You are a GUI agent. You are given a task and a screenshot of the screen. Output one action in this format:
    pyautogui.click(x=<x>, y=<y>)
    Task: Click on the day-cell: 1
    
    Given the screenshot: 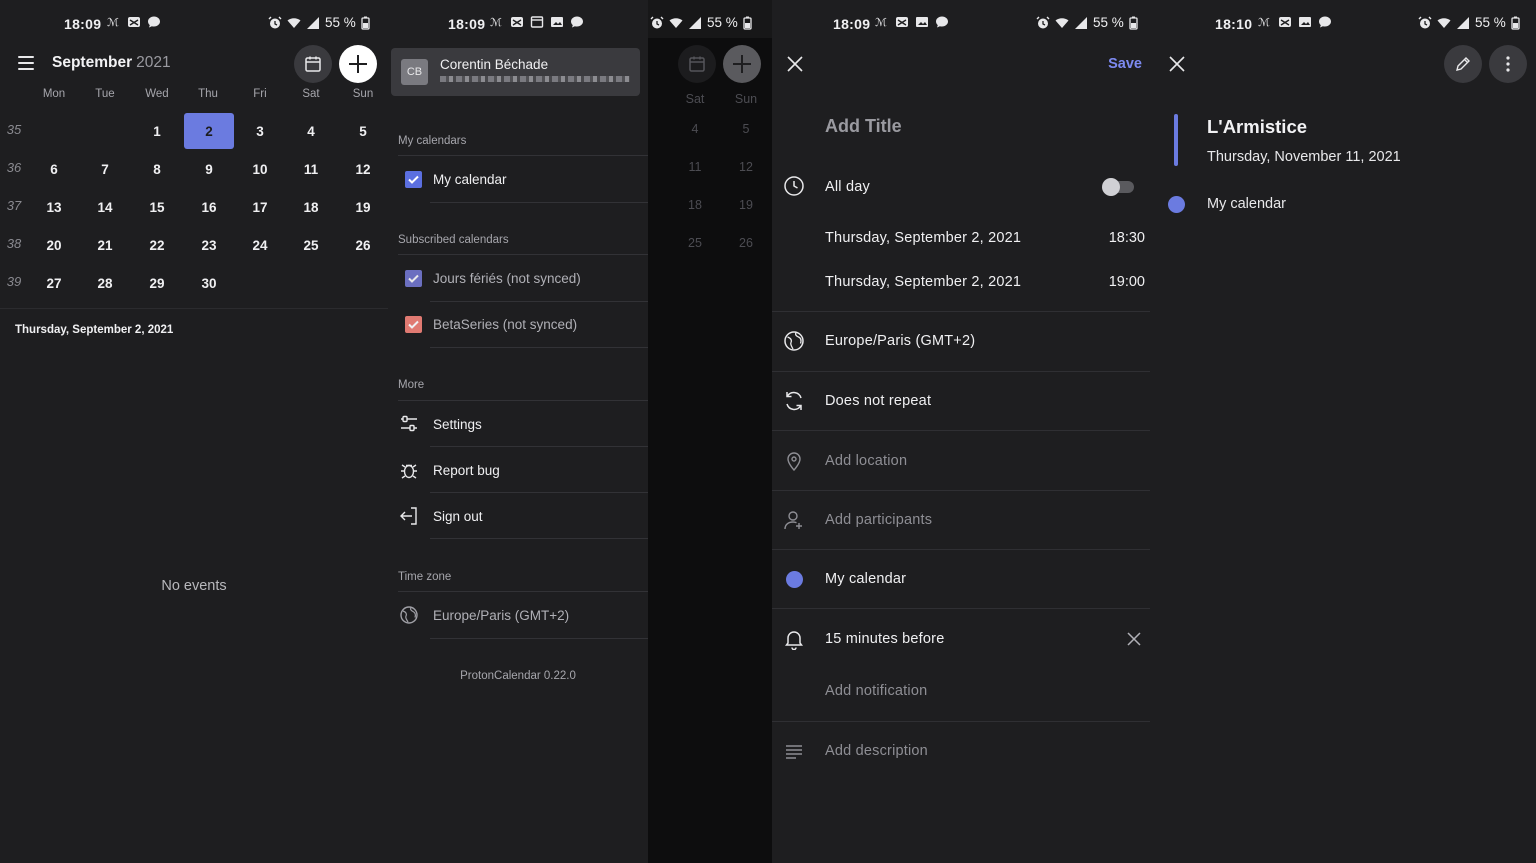 What is the action you would take?
    pyautogui.click(x=157, y=131)
    